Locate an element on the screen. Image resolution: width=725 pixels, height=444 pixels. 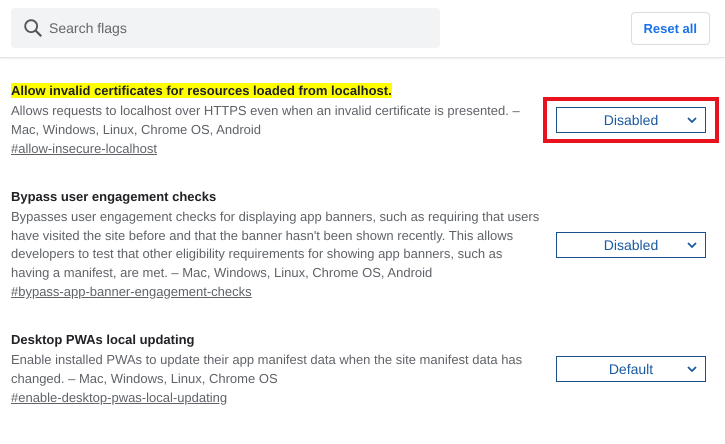
search-field: Search flags is located at coordinates (225, 28).